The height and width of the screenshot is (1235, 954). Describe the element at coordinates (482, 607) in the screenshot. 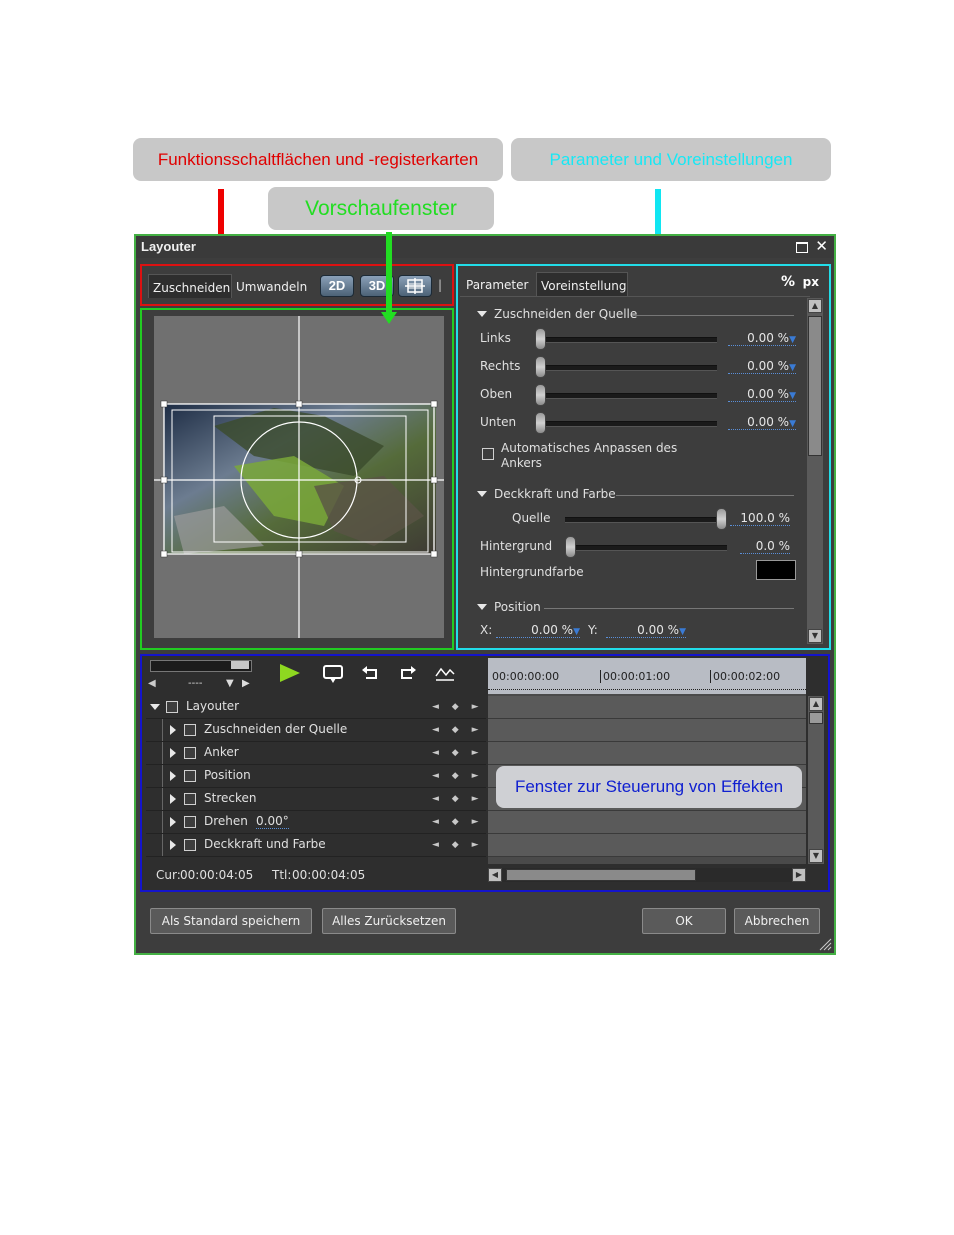

I see `collapse-position-icon` at that location.